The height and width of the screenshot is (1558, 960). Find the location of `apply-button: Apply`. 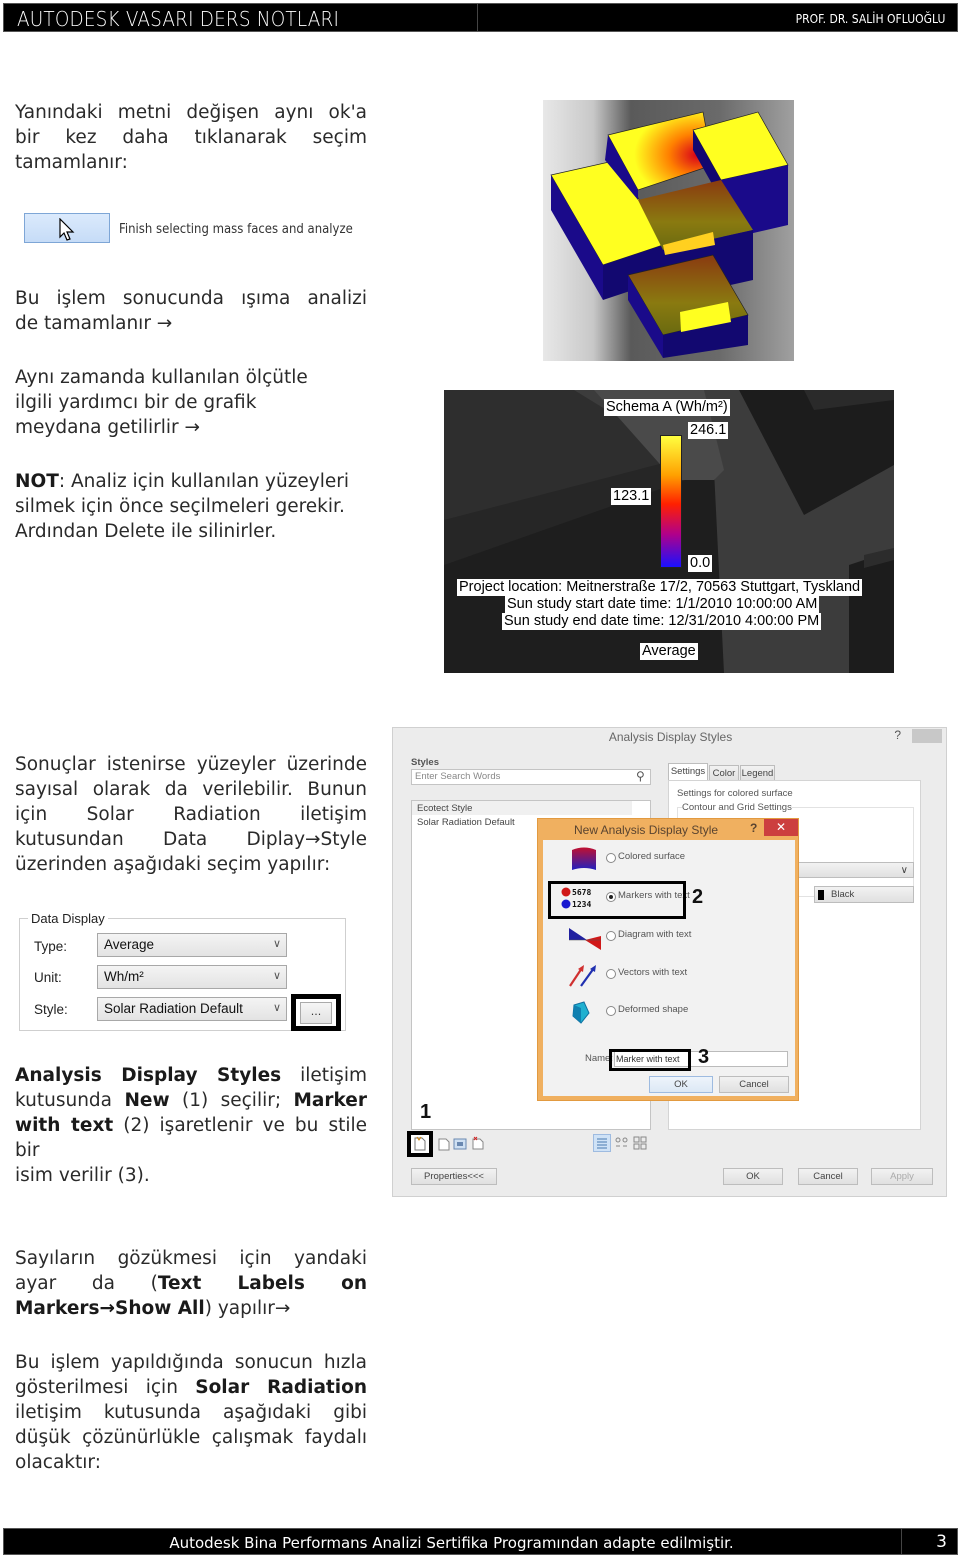

apply-button: Apply is located at coordinates (902, 1176).